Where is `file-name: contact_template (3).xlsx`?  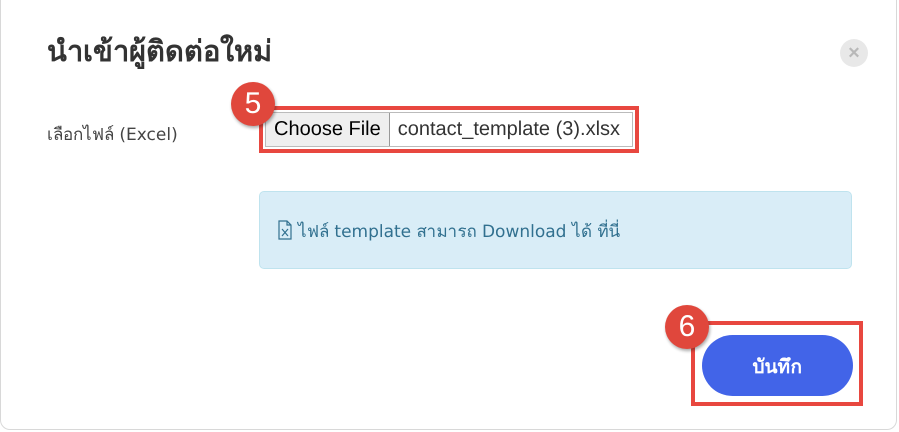 file-name: contact_template (3).xlsx is located at coordinates (509, 129).